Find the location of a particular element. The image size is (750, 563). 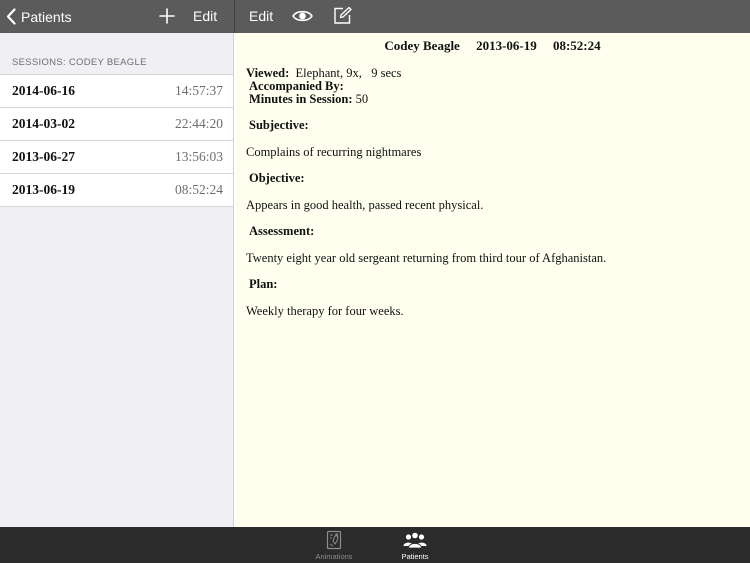

session-date: 2013-06-27 is located at coordinates (43, 156).